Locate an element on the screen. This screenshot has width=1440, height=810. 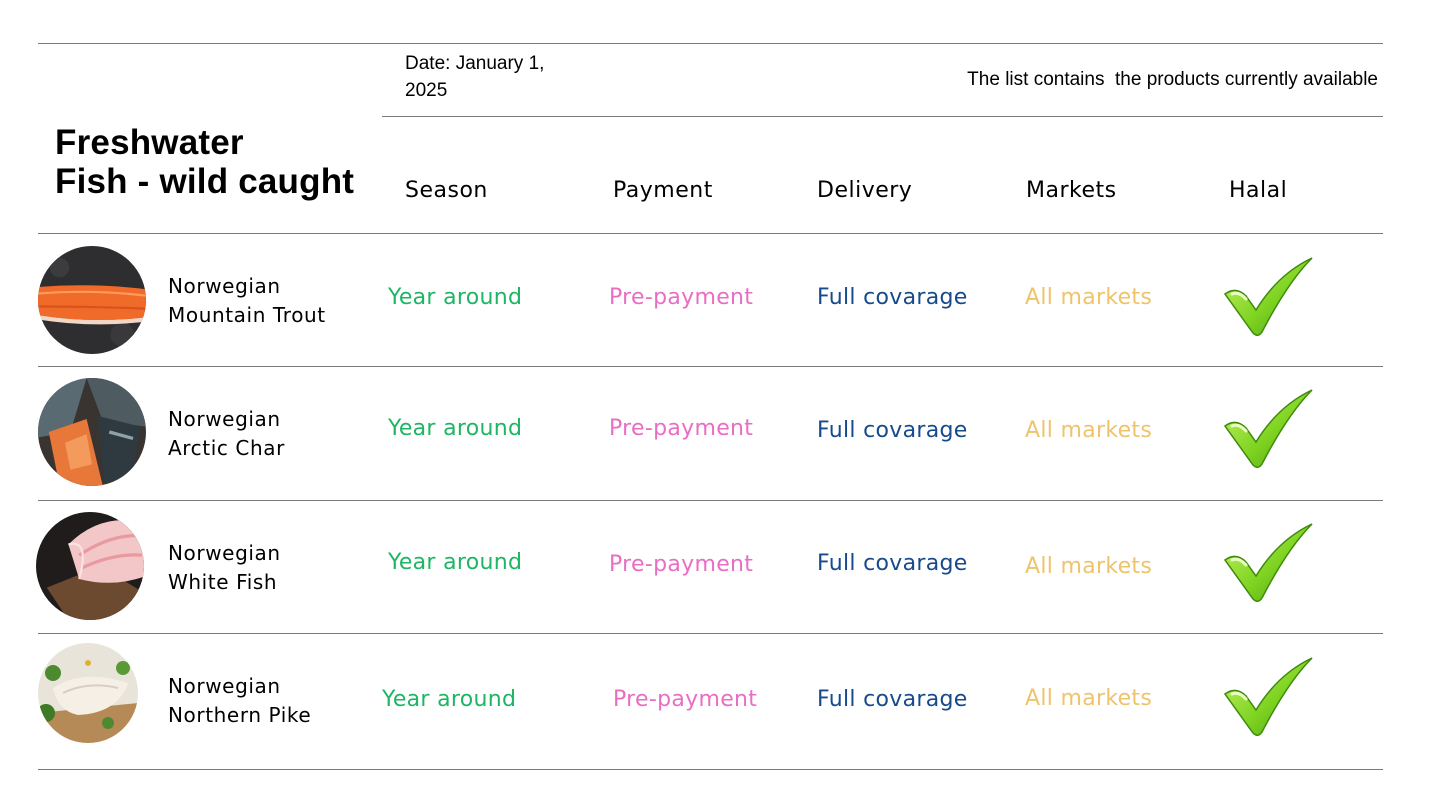
white-fish-image is located at coordinates (90, 566).